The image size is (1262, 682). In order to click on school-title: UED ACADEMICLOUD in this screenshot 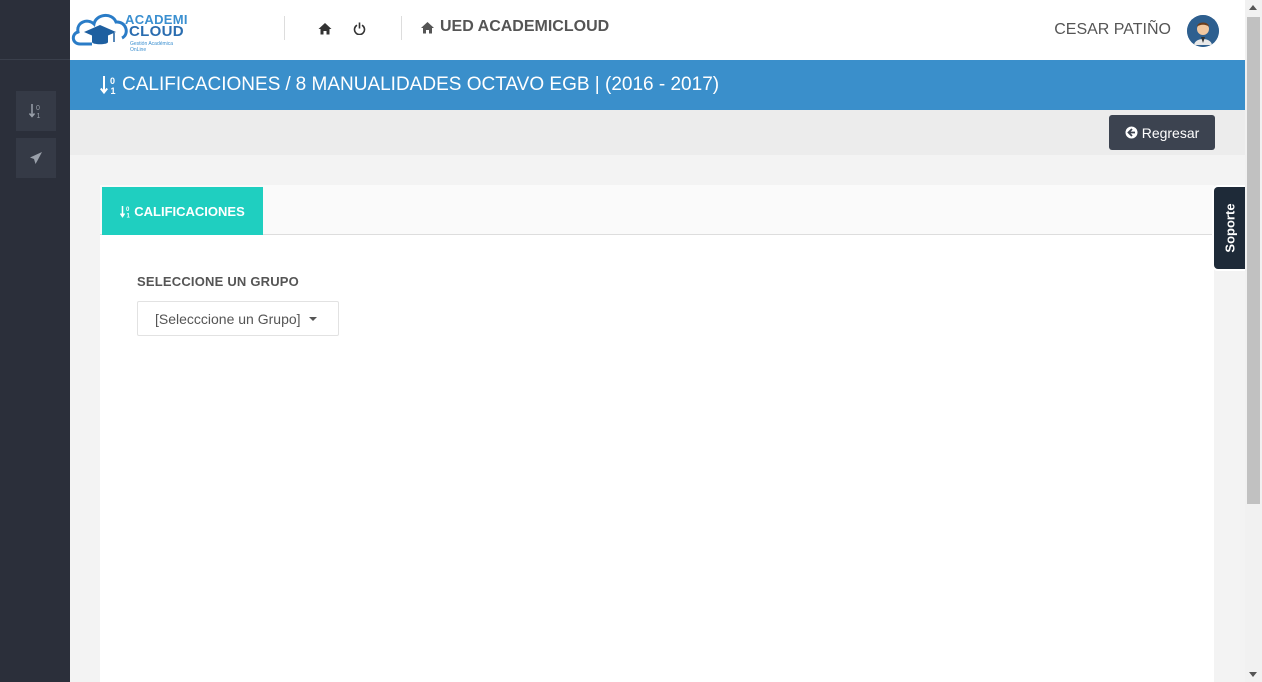, I will do `click(514, 27)`.